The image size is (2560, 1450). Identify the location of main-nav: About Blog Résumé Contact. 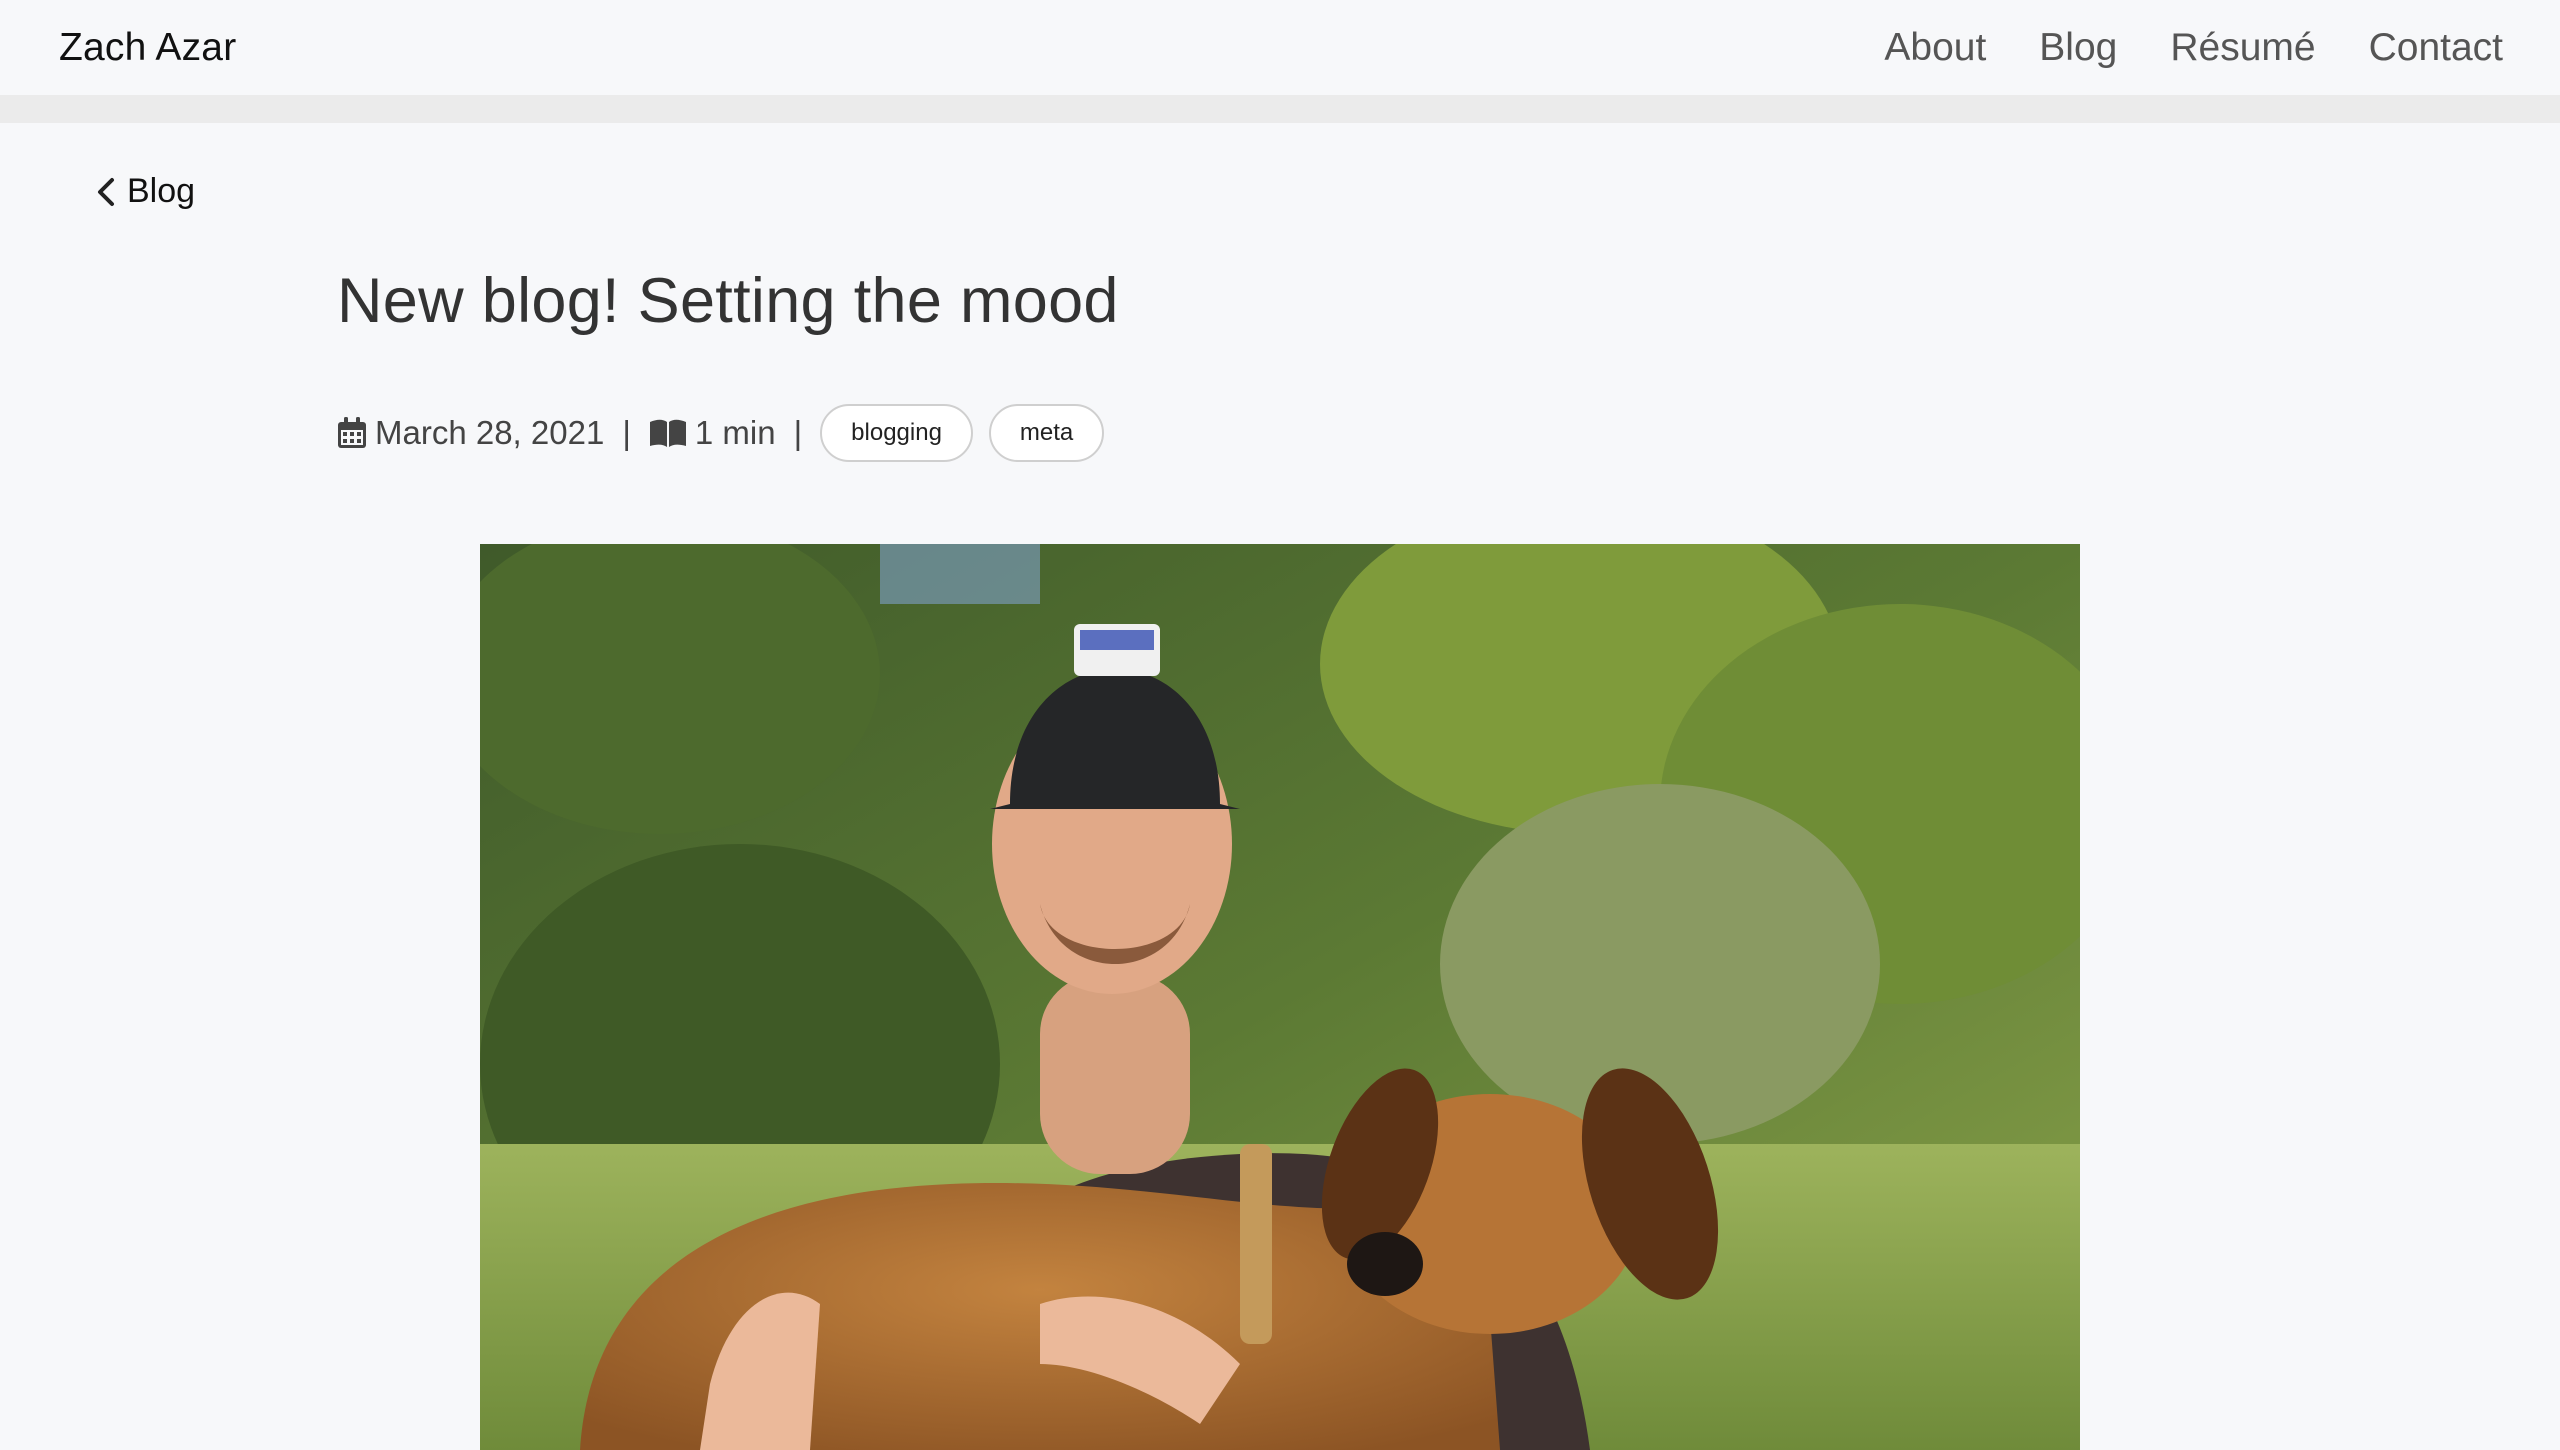
(2193, 48).